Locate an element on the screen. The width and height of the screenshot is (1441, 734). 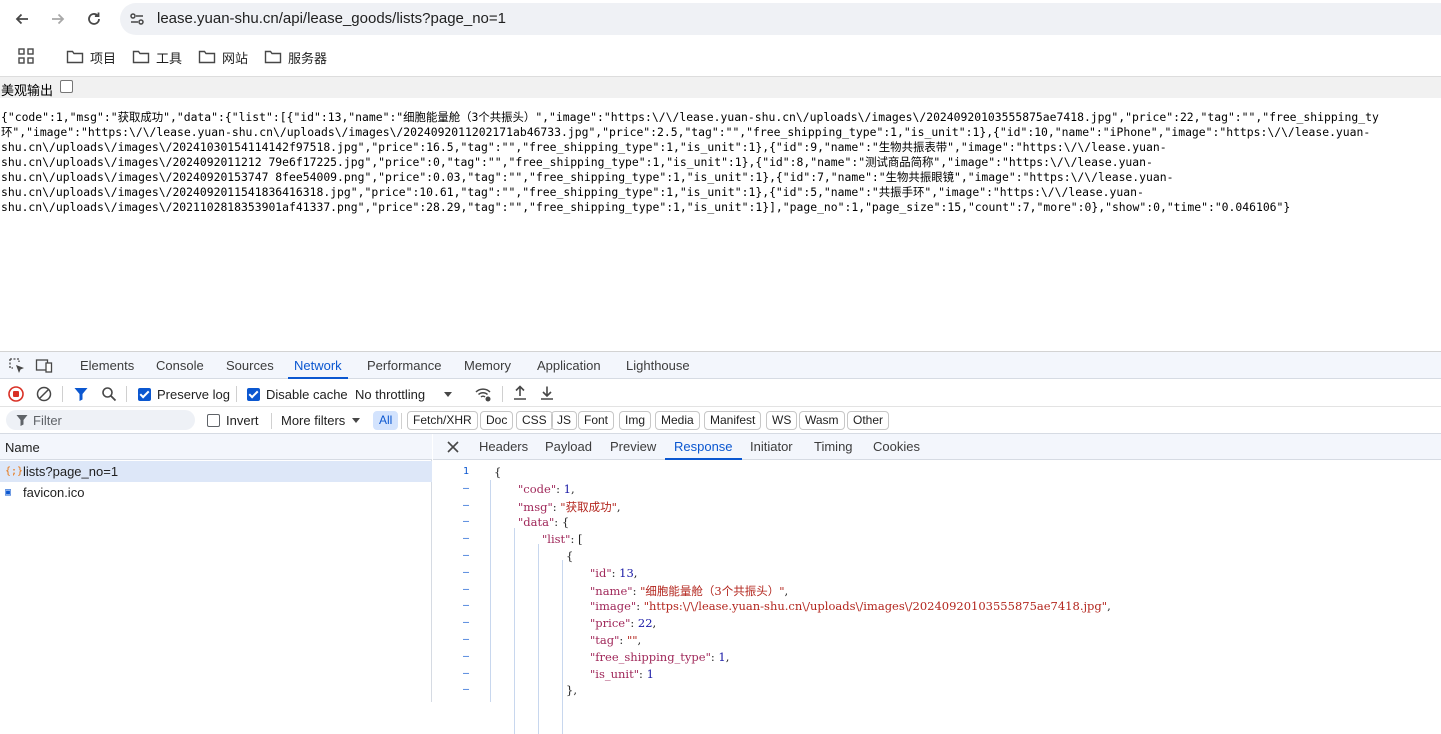
close-icon is located at coordinates (453, 447).